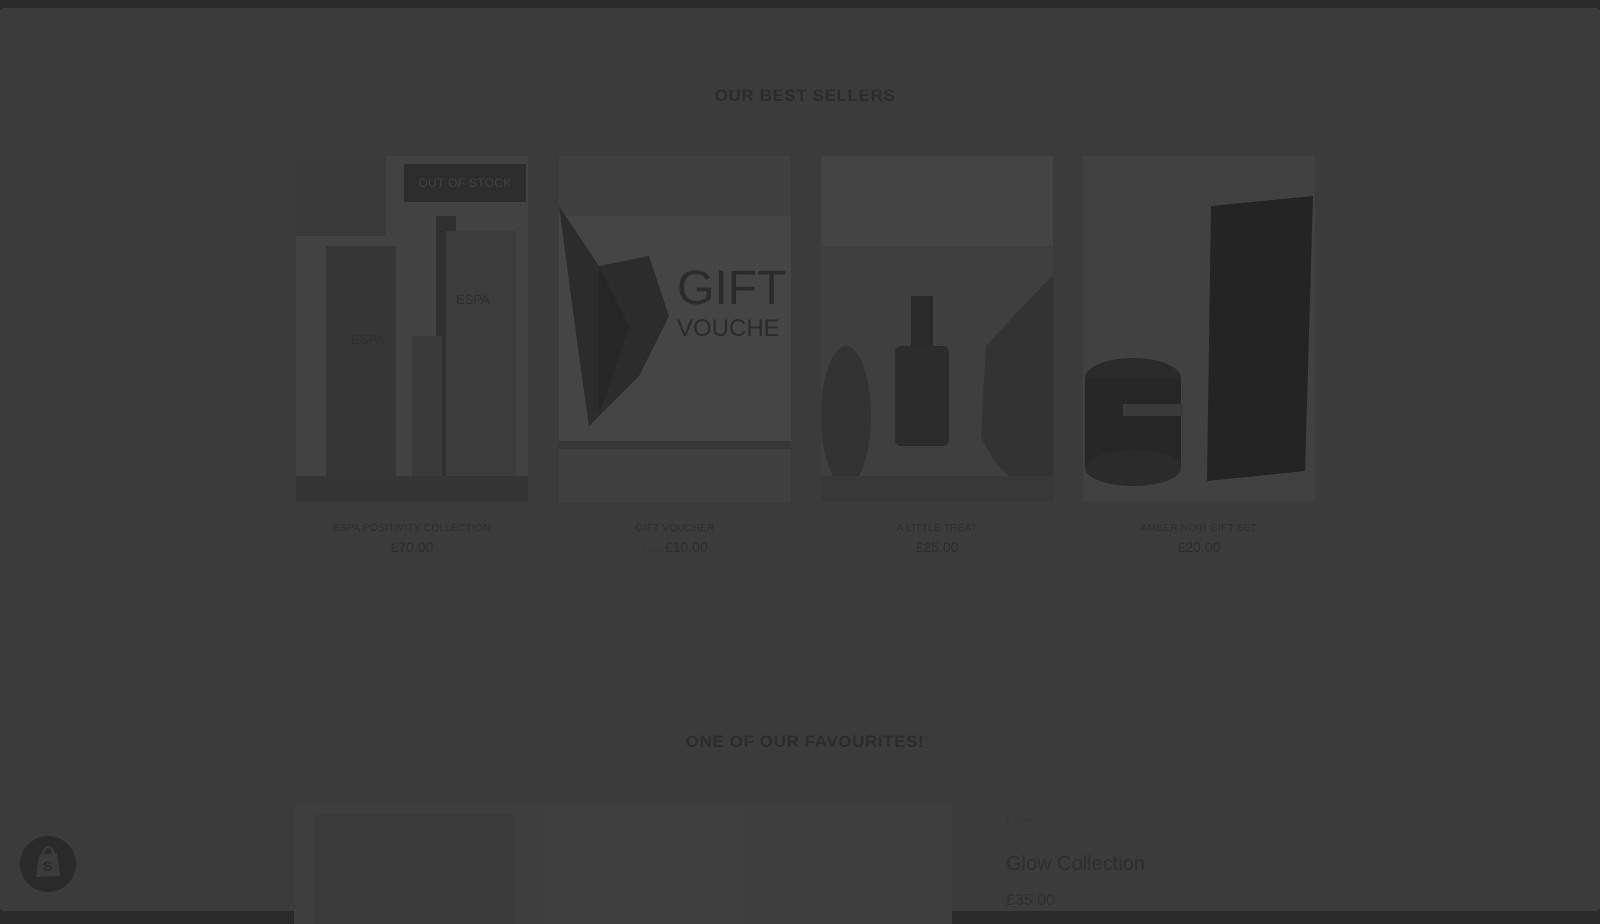 The image size is (1600, 924). I want to click on favourites-title: ONE OF OUR FAVOURITES!, so click(805, 741).